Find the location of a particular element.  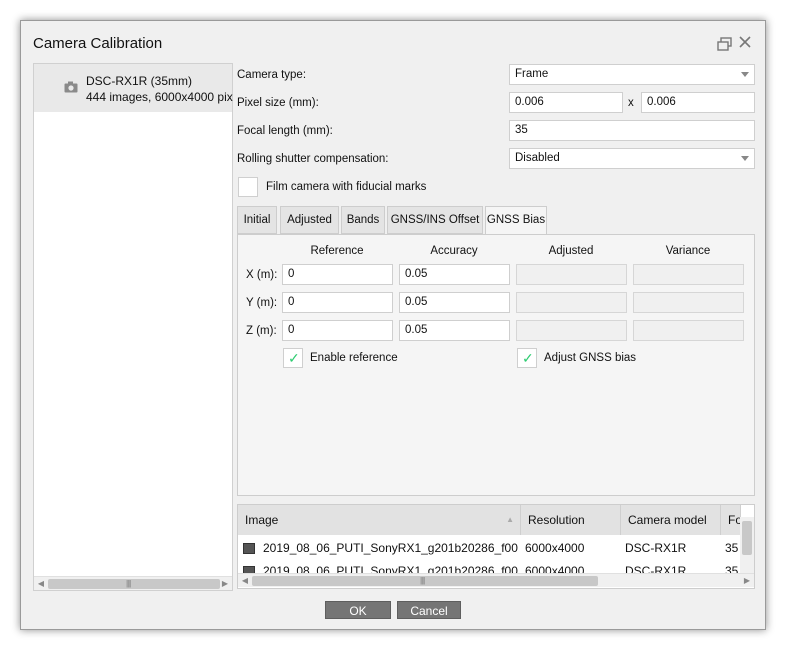

resolution-cell: 6000x4000 is located at coordinates (555, 548).